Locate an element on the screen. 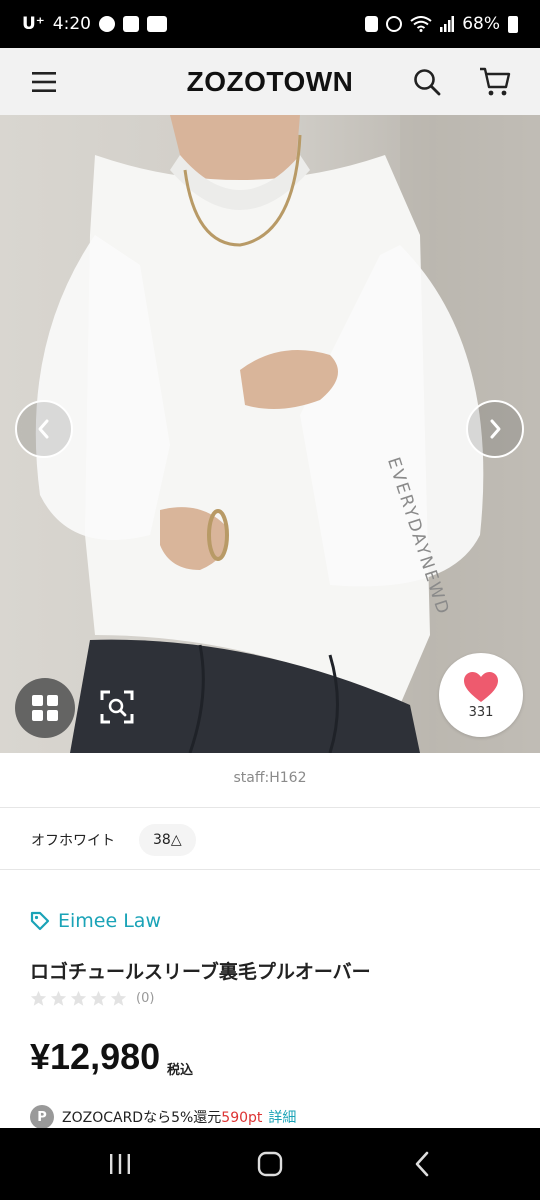 The image size is (540, 1200). heart-icon is located at coordinates (481, 686).